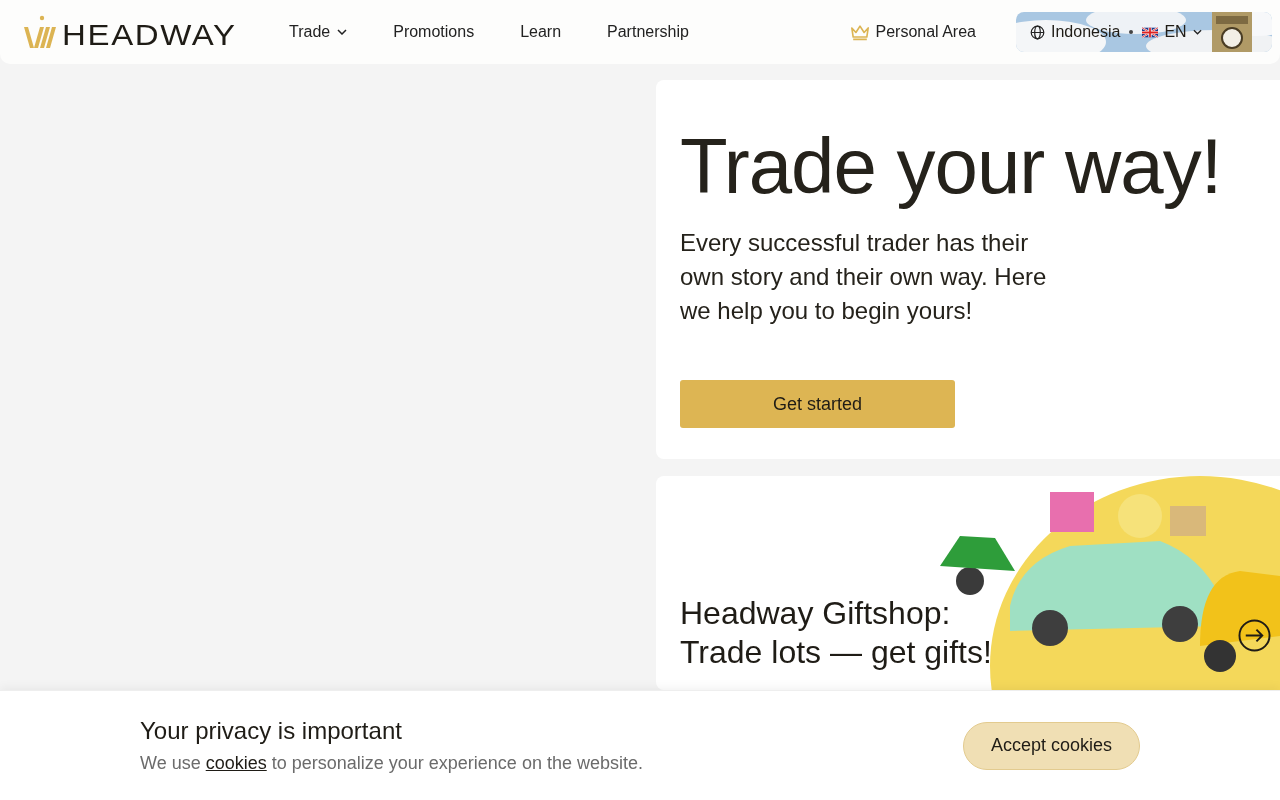 The width and height of the screenshot is (1280, 800). Describe the element at coordinates (1037, 32) in the screenshot. I see `globe-icon` at that location.